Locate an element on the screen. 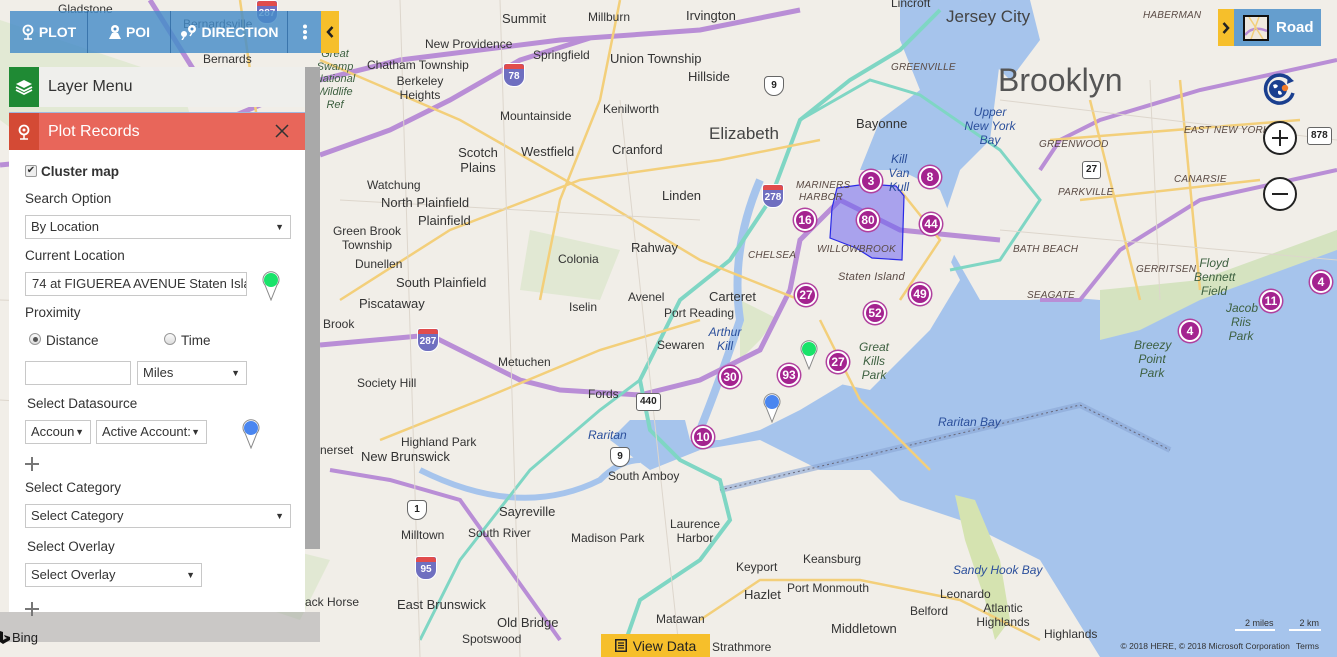 This screenshot has width=1337, height=657. datasource-view-select: Active Account: ▼ is located at coordinates (151, 432).